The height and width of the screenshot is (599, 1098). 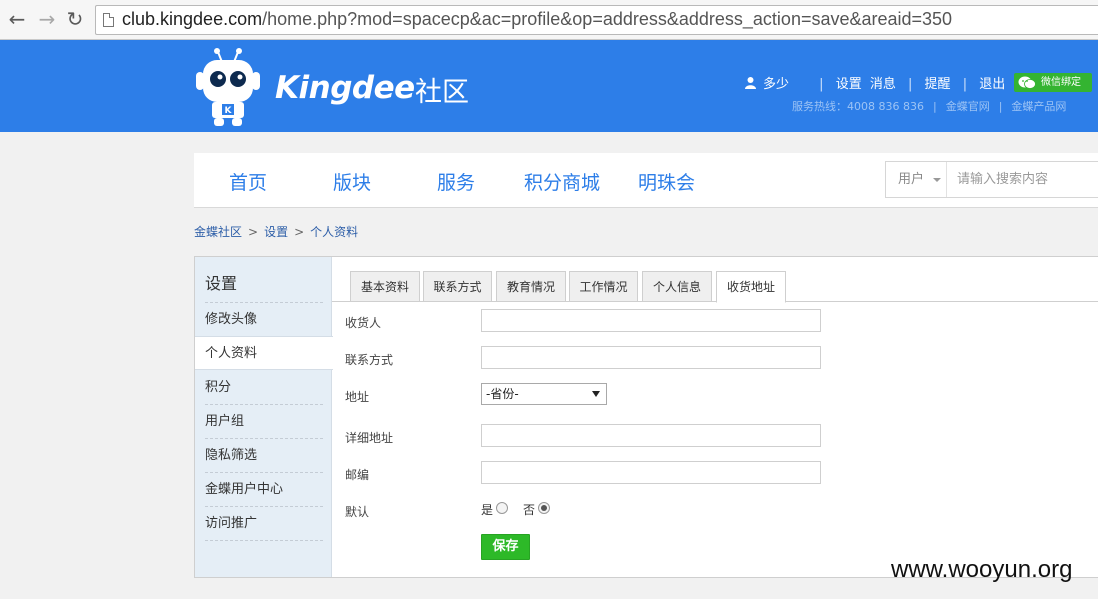 What do you see at coordinates (228, 86) in the screenshot?
I see `kingdee-robot-logo-icon: K` at bounding box center [228, 86].